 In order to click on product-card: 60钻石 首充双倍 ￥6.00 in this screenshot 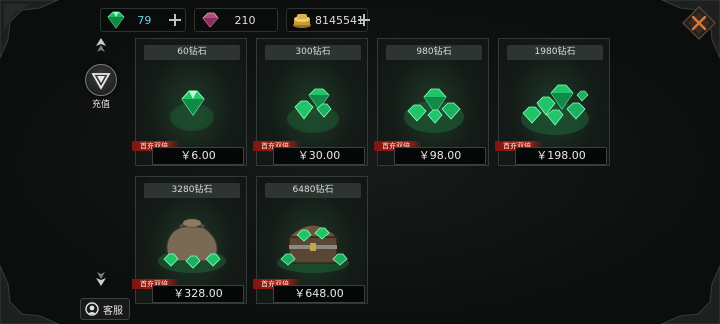, I will do `click(189, 102)`.